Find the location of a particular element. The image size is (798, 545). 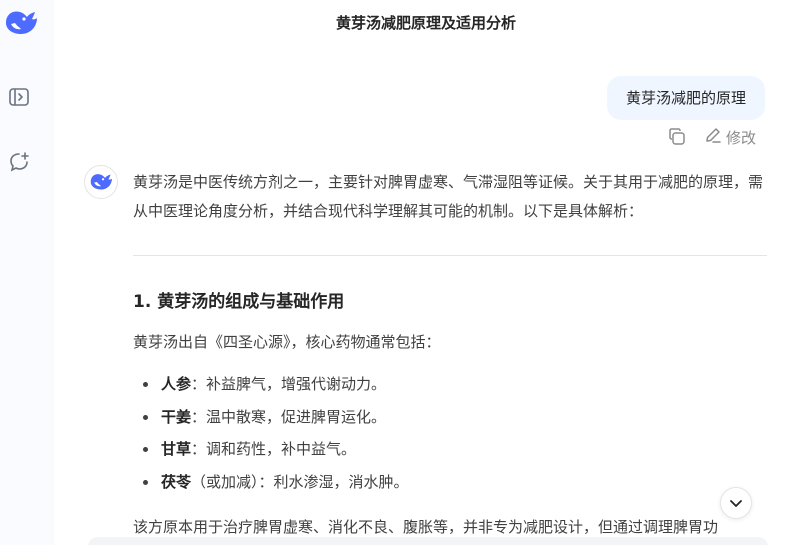

ingredient-term: 人参 is located at coordinates (176, 384).